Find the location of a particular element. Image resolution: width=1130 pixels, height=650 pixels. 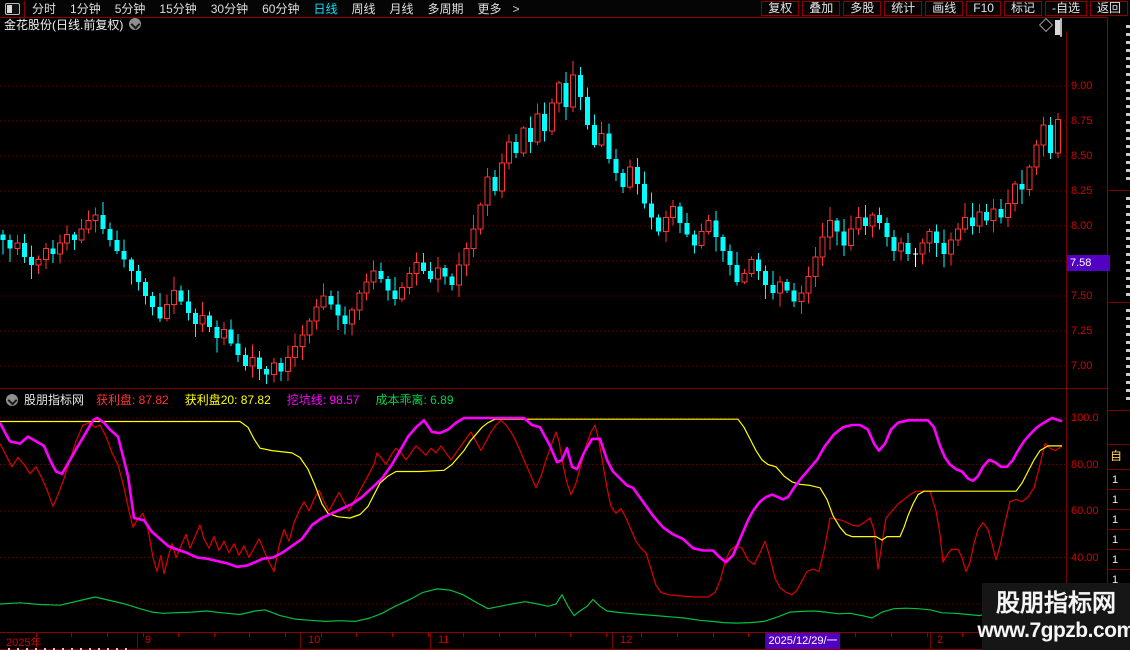

toolbar-button-统计: 统计 is located at coordinates (903, 8).